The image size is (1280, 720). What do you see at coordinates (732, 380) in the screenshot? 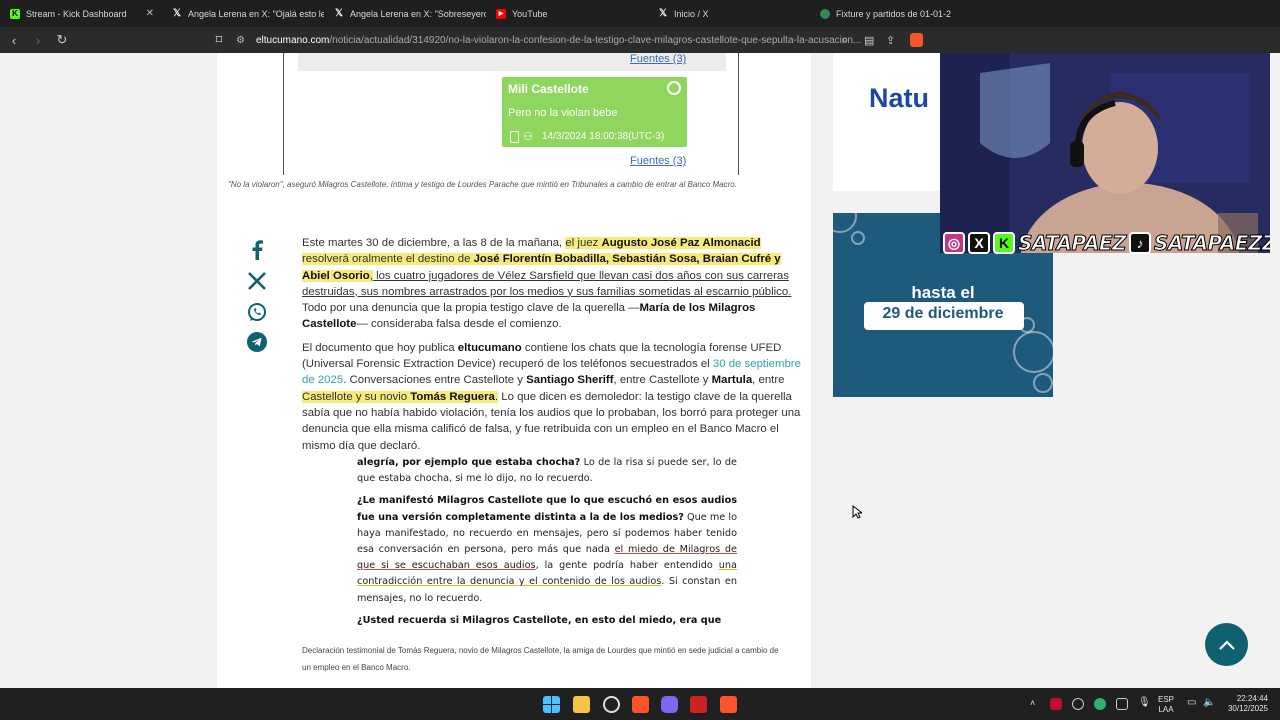
I see `person-name: Martula` at bounding box center [732, 380].